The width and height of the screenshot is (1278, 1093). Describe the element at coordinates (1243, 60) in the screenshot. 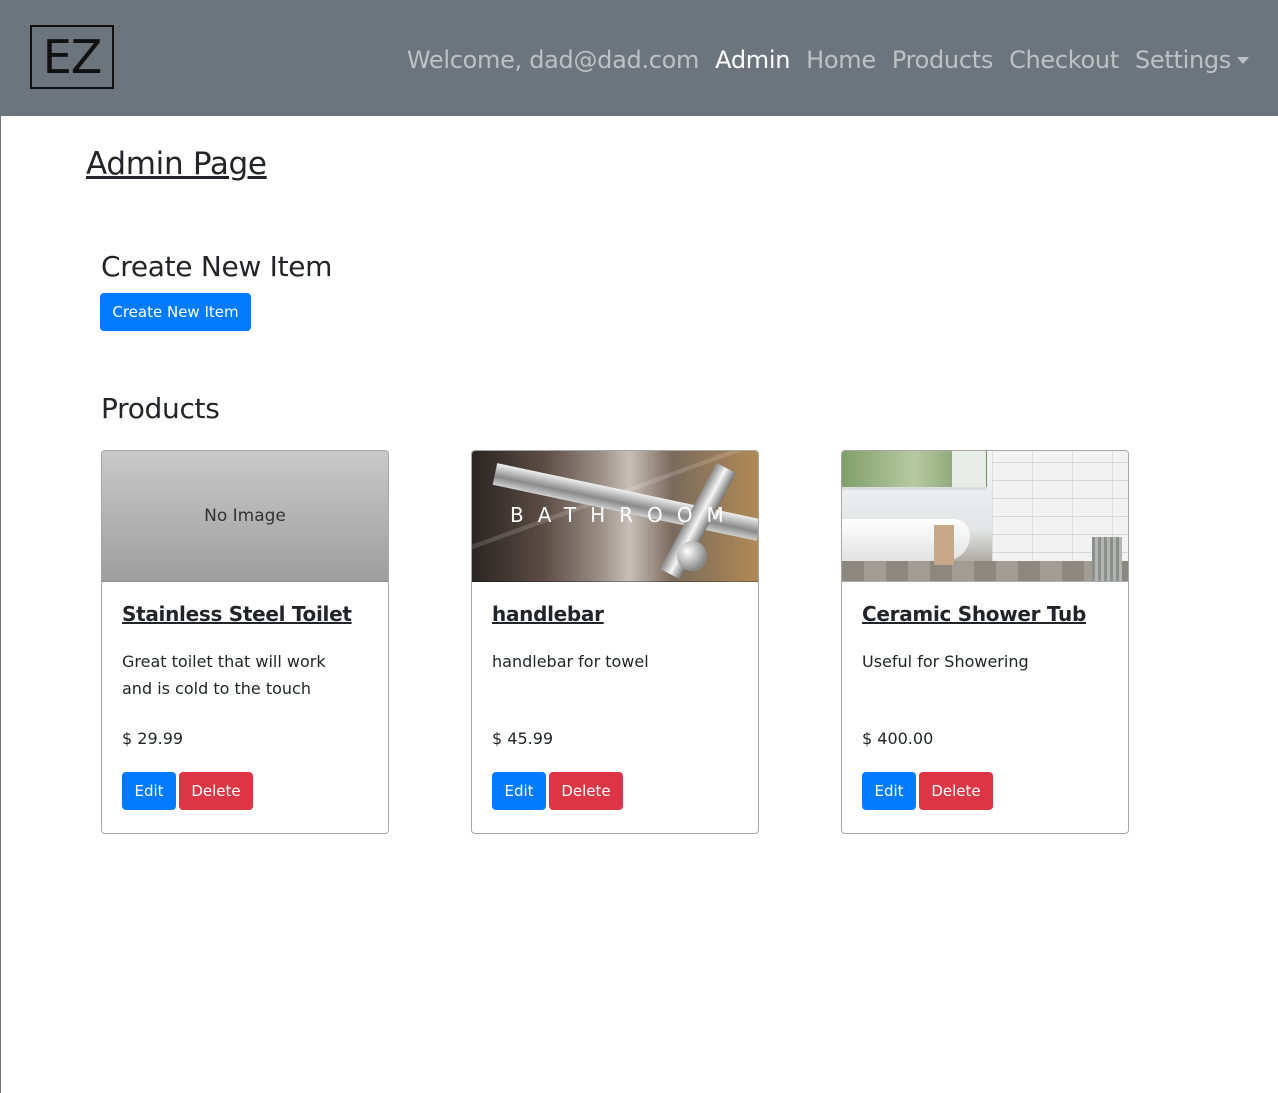

I see `caret-down-icon` at that location.